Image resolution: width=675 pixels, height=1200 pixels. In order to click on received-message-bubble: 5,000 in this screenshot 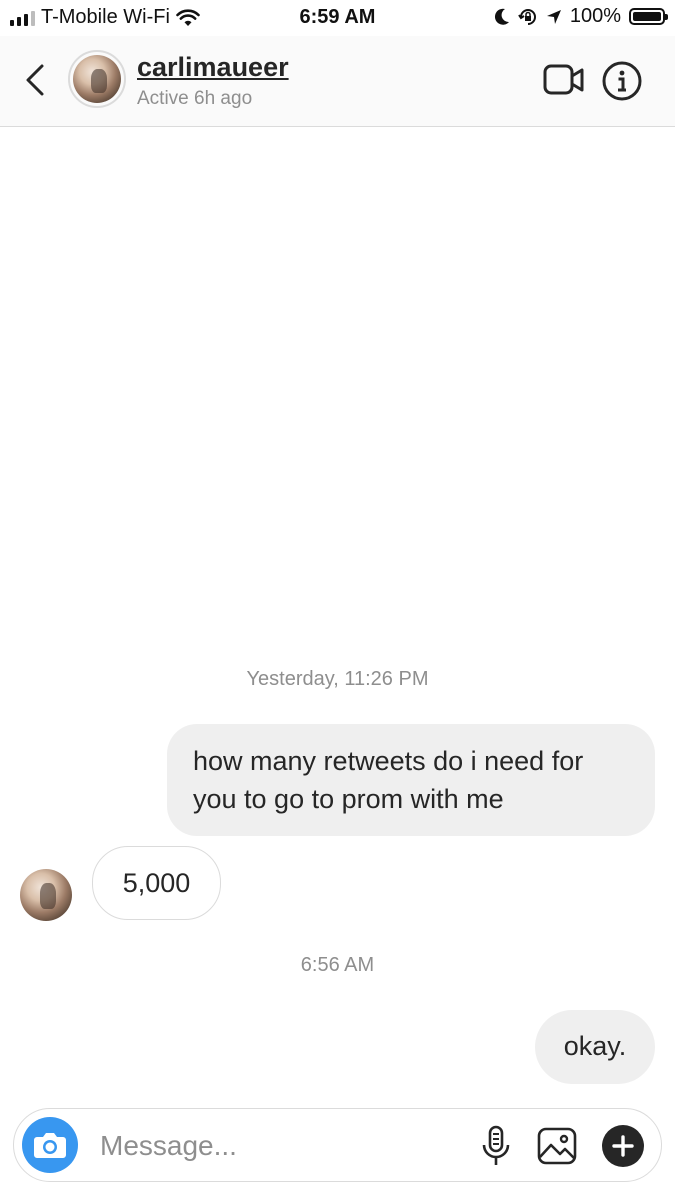, I will do `click(156, 883)`.